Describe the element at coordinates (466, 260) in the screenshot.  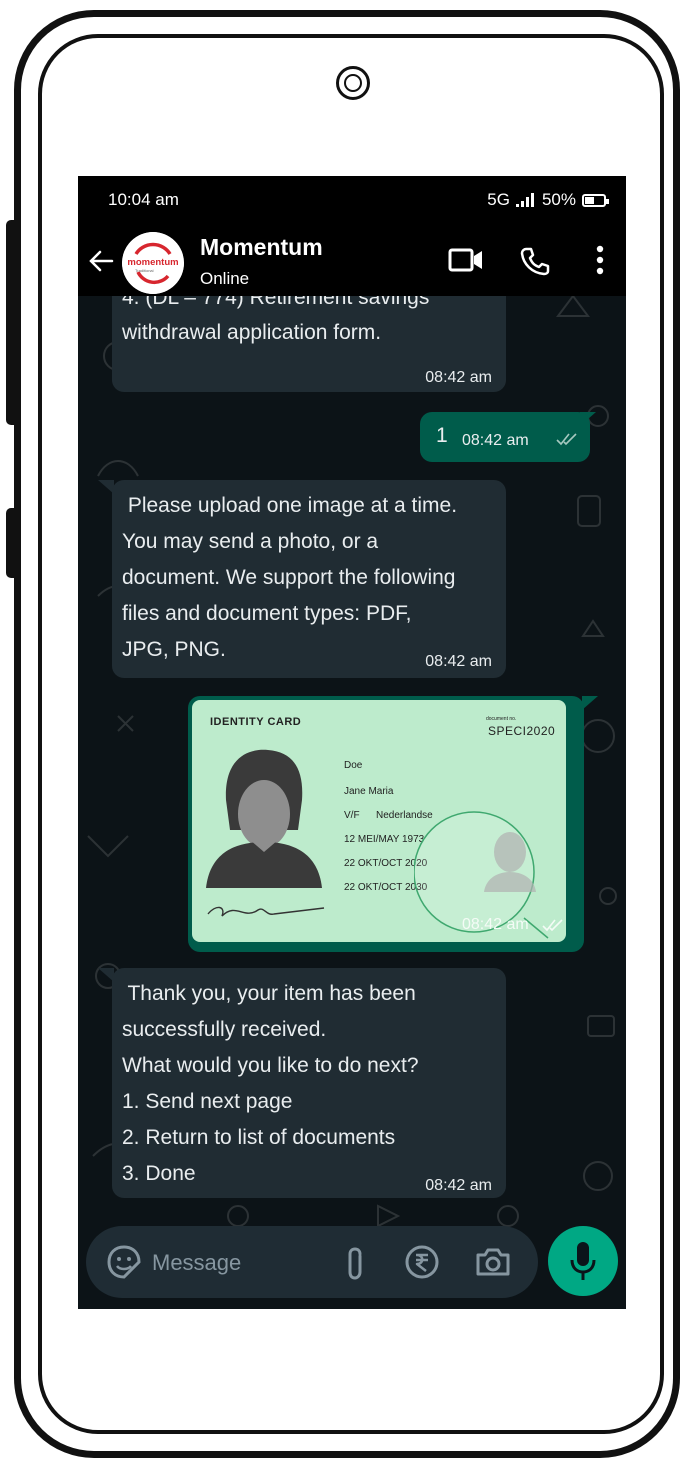
I see `video-call-icon` at that location.